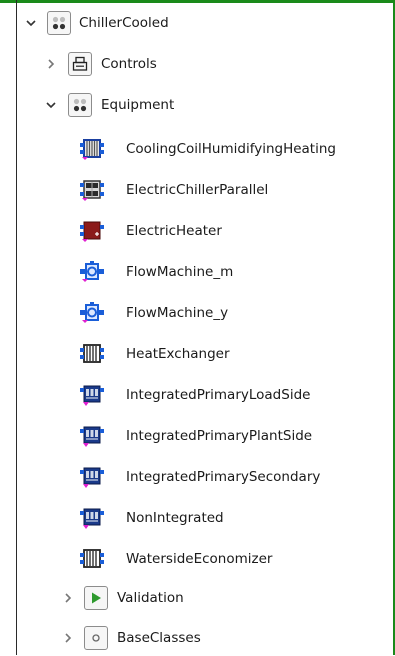 The image size is (395, 656). I want to click on tree-node-validation: Validation, so click(205, 598).